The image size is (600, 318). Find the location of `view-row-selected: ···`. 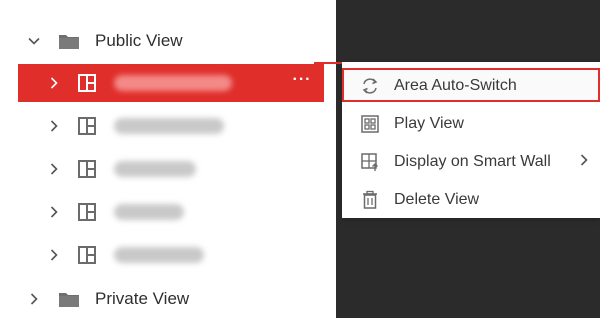

view-row-selected: ··· is located at coordinates (171, 83).